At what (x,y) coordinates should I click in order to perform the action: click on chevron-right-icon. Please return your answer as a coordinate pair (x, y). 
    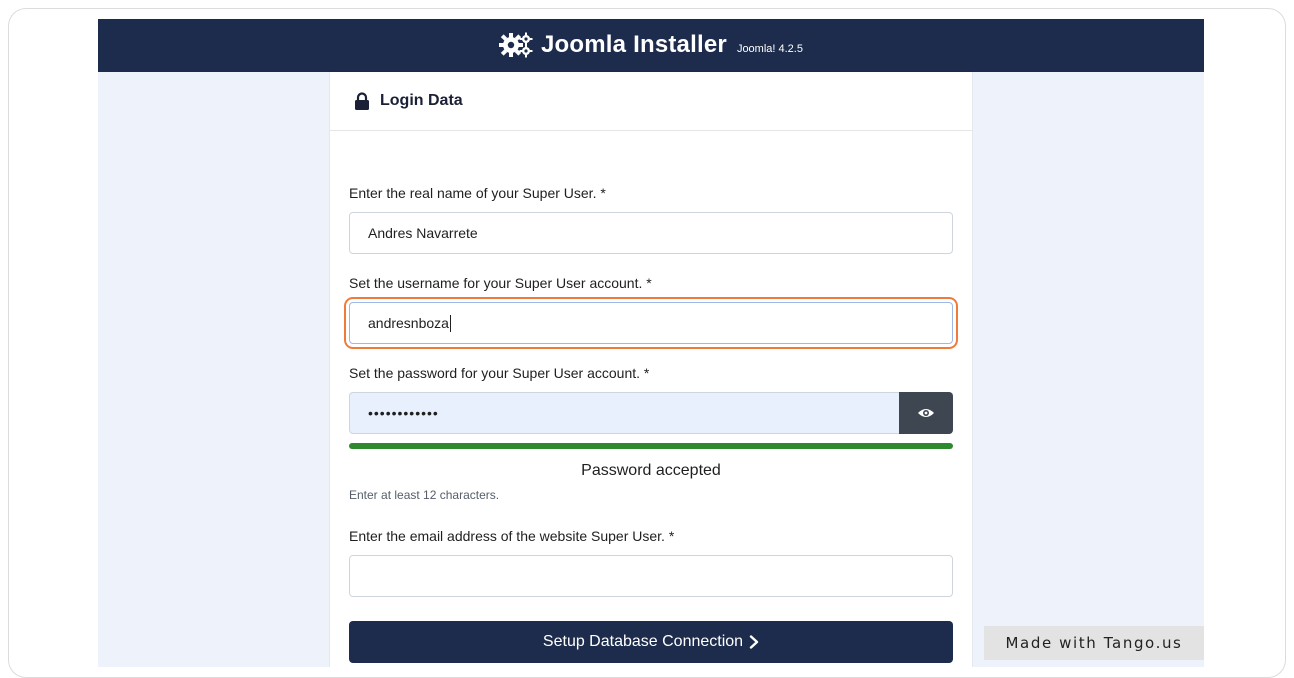
    Looking at the image, I should click on (754, 642).